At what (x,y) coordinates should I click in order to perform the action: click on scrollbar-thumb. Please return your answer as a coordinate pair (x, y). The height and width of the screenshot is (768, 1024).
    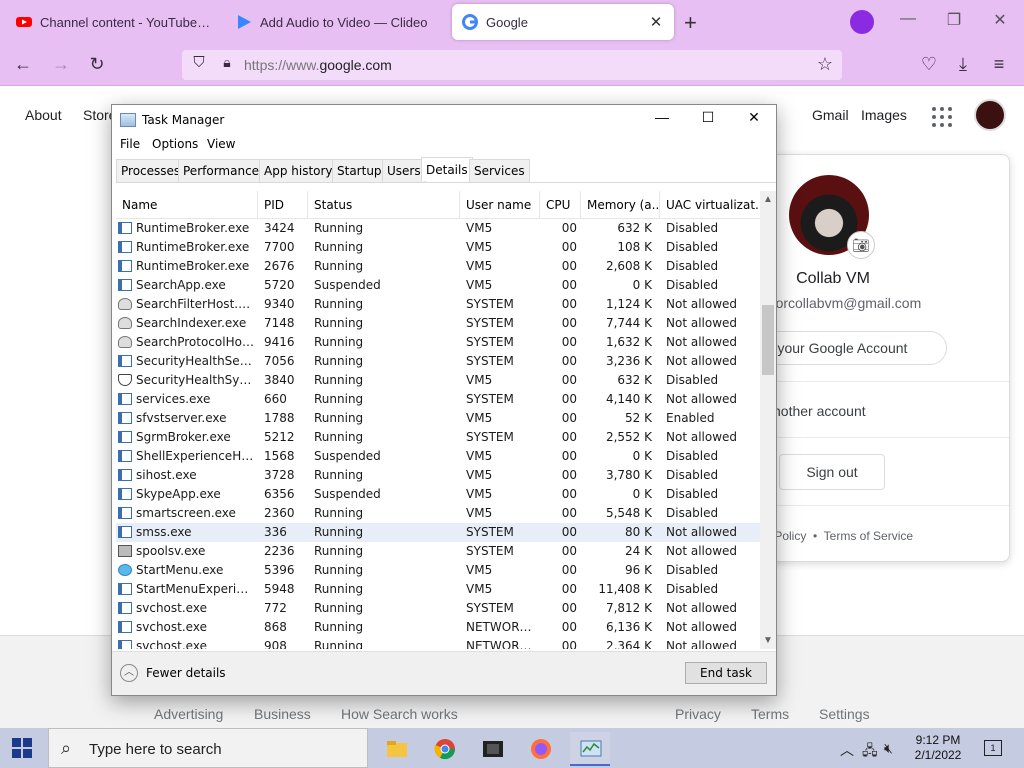
    Looking at the image, I should click on (768, 340).